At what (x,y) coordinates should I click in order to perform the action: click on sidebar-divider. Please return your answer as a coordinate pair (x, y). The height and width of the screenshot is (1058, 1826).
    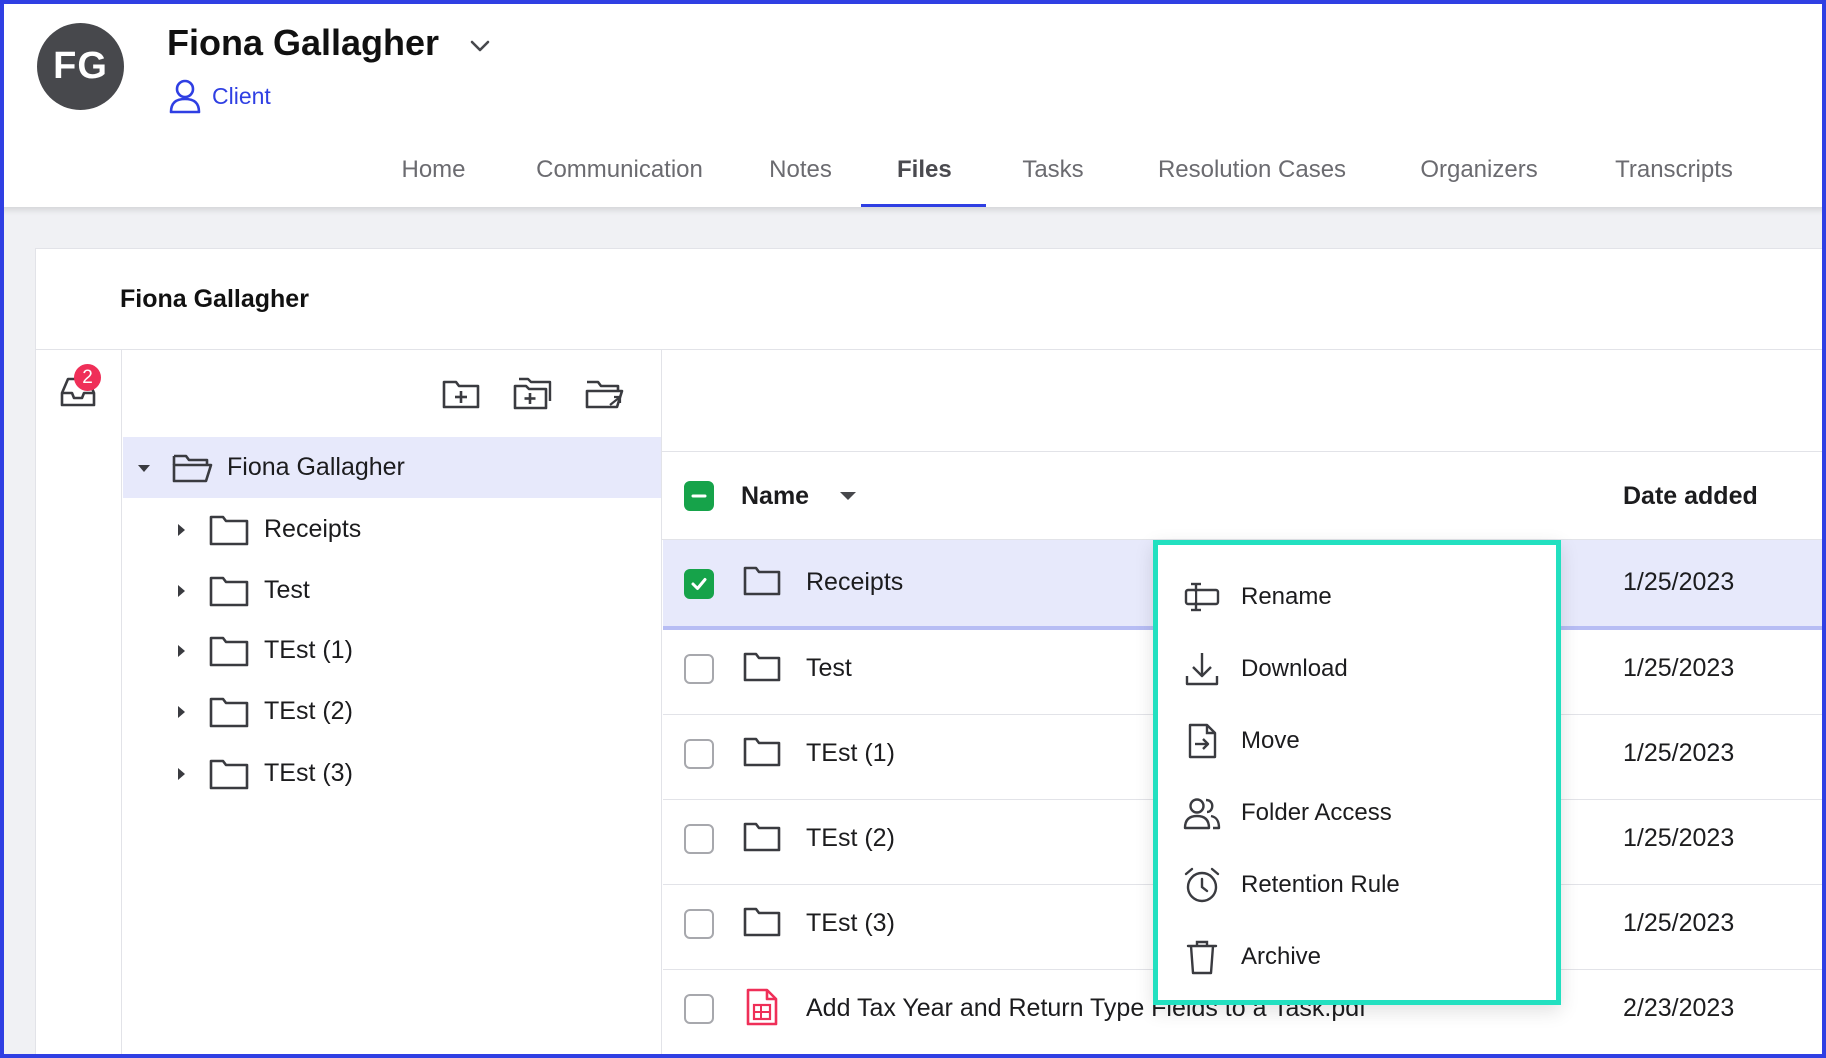
    Looking at the image, I should click on (121, 704).